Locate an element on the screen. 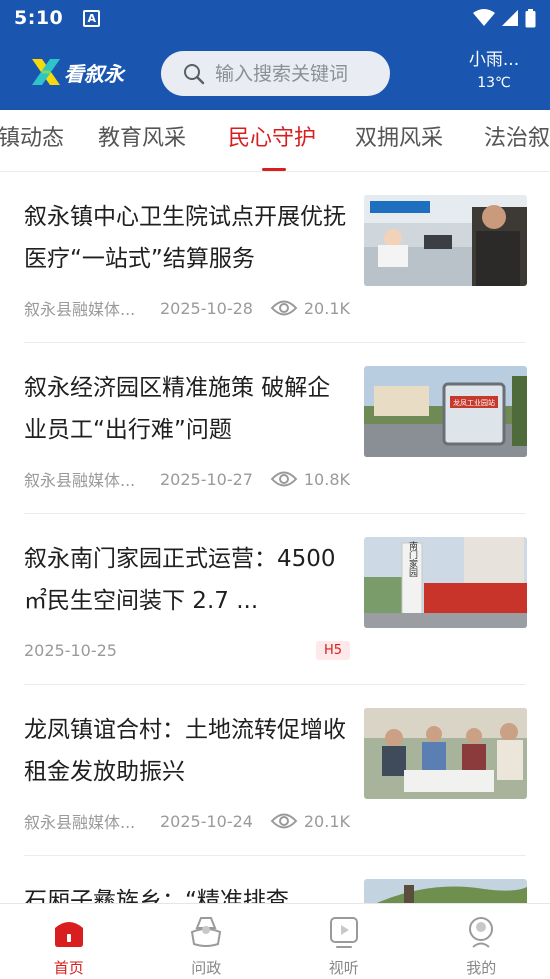  weather-widget: 小雨... 13℃ is located at coordinates (494, 71).